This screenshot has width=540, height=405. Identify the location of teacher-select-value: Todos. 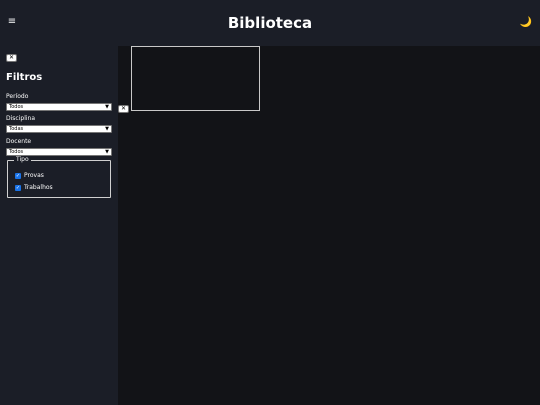
(16, 152).